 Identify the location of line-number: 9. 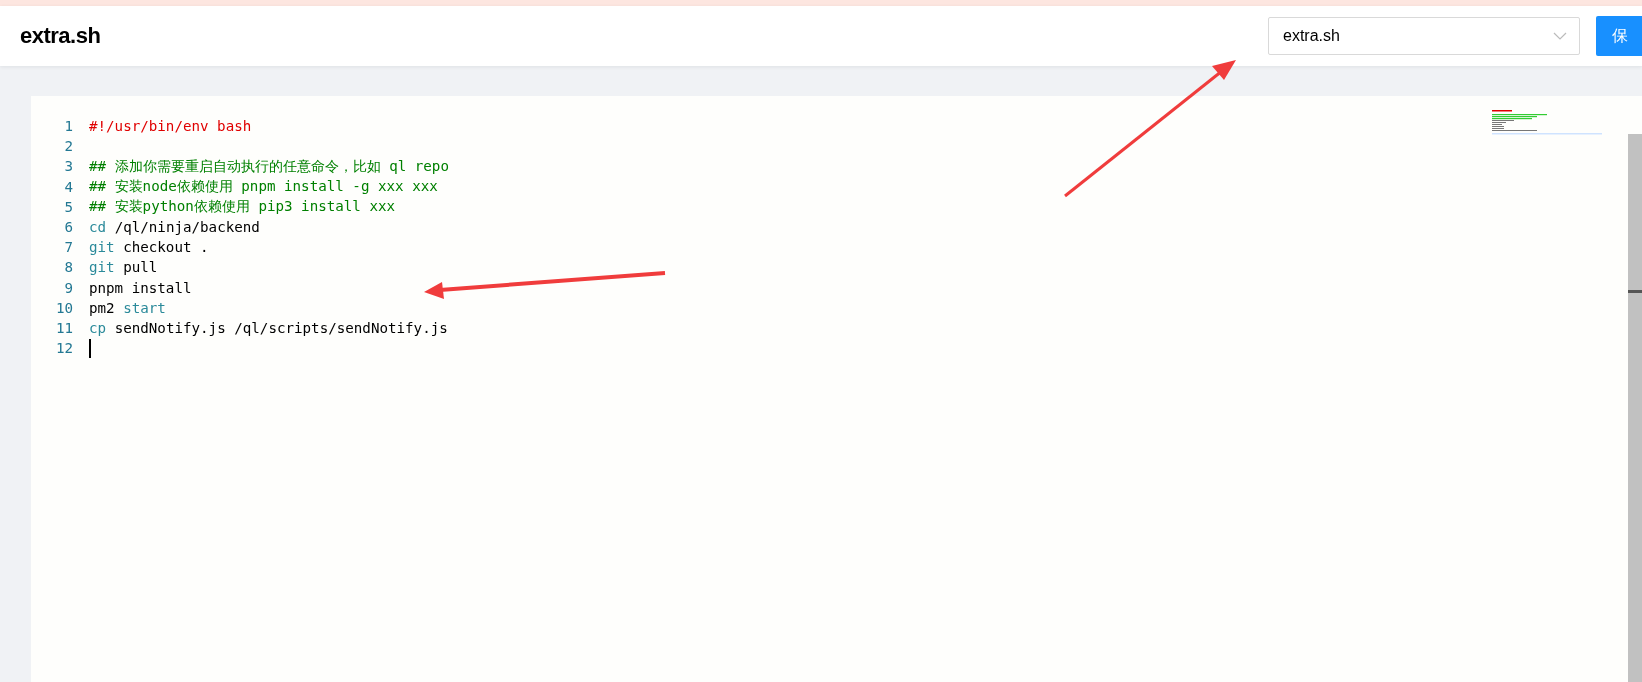
(68, 287).